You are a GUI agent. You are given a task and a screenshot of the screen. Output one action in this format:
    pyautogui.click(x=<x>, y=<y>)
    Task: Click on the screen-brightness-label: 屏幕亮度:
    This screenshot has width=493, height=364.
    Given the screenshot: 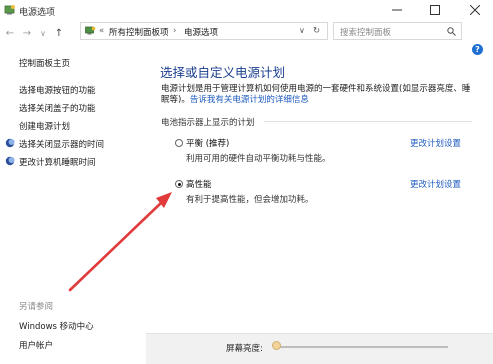 What is the action you would take?
    pyautogui.click(x=244, y=349)
    